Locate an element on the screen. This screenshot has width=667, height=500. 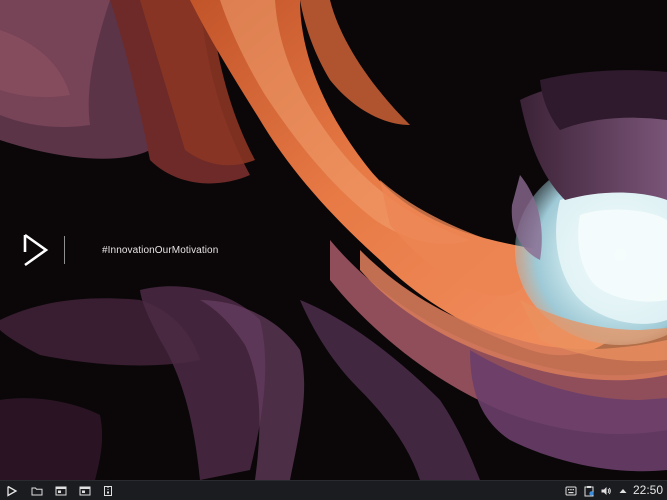
brand-tagline: #InnovationOurMotivation is located at coordinates (160, 250).